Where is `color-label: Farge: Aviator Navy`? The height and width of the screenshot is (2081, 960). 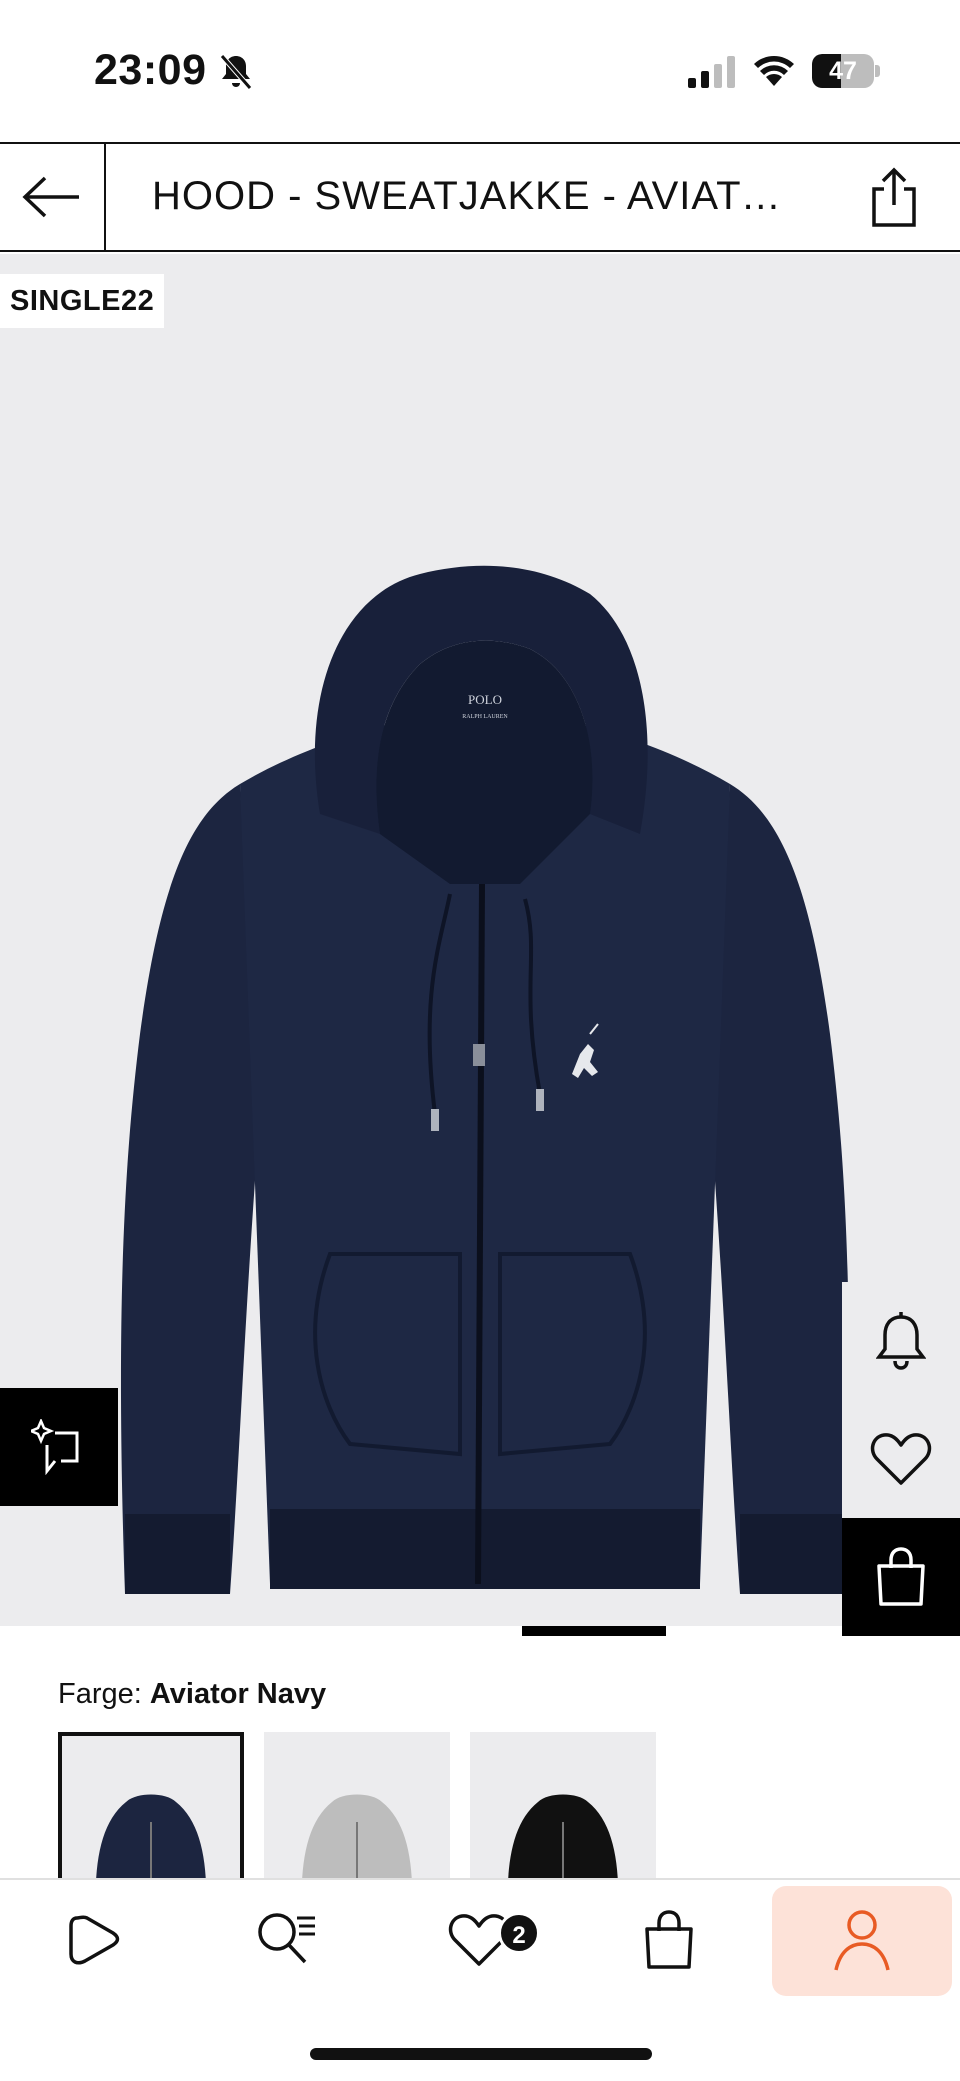
color-label: Farge: Aviator Navy is located at coordinates (192, 1694).